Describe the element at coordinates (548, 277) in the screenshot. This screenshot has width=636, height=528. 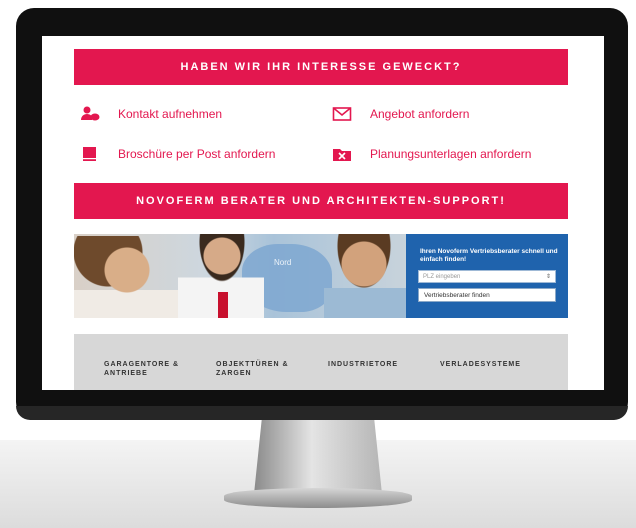
I see `select-arrows-icon: ⇕` at that location.